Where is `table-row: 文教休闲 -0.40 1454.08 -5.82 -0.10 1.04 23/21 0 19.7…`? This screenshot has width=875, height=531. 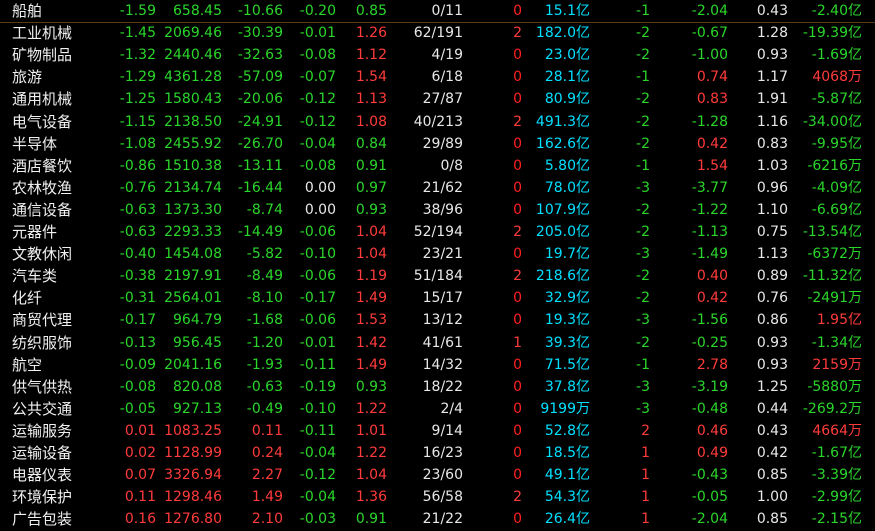
table-row: 文教休闲 -0.40 1454.08 -5.82 -0.10 1.04 23/21 0 19.7… is located at coordinates (437, 254).